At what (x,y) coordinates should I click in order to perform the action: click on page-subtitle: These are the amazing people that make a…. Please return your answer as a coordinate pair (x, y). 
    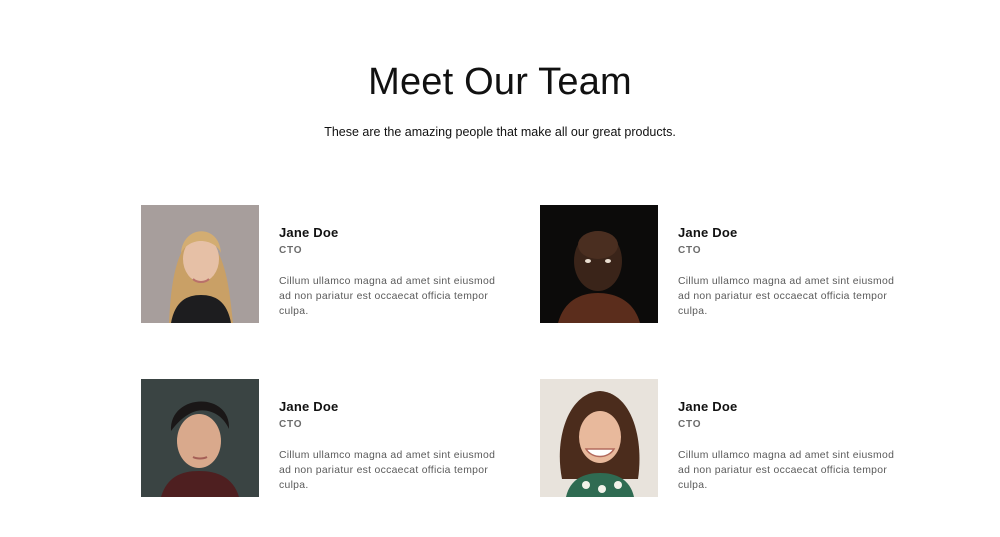
    Looking at the image, I should click on (500, 132).